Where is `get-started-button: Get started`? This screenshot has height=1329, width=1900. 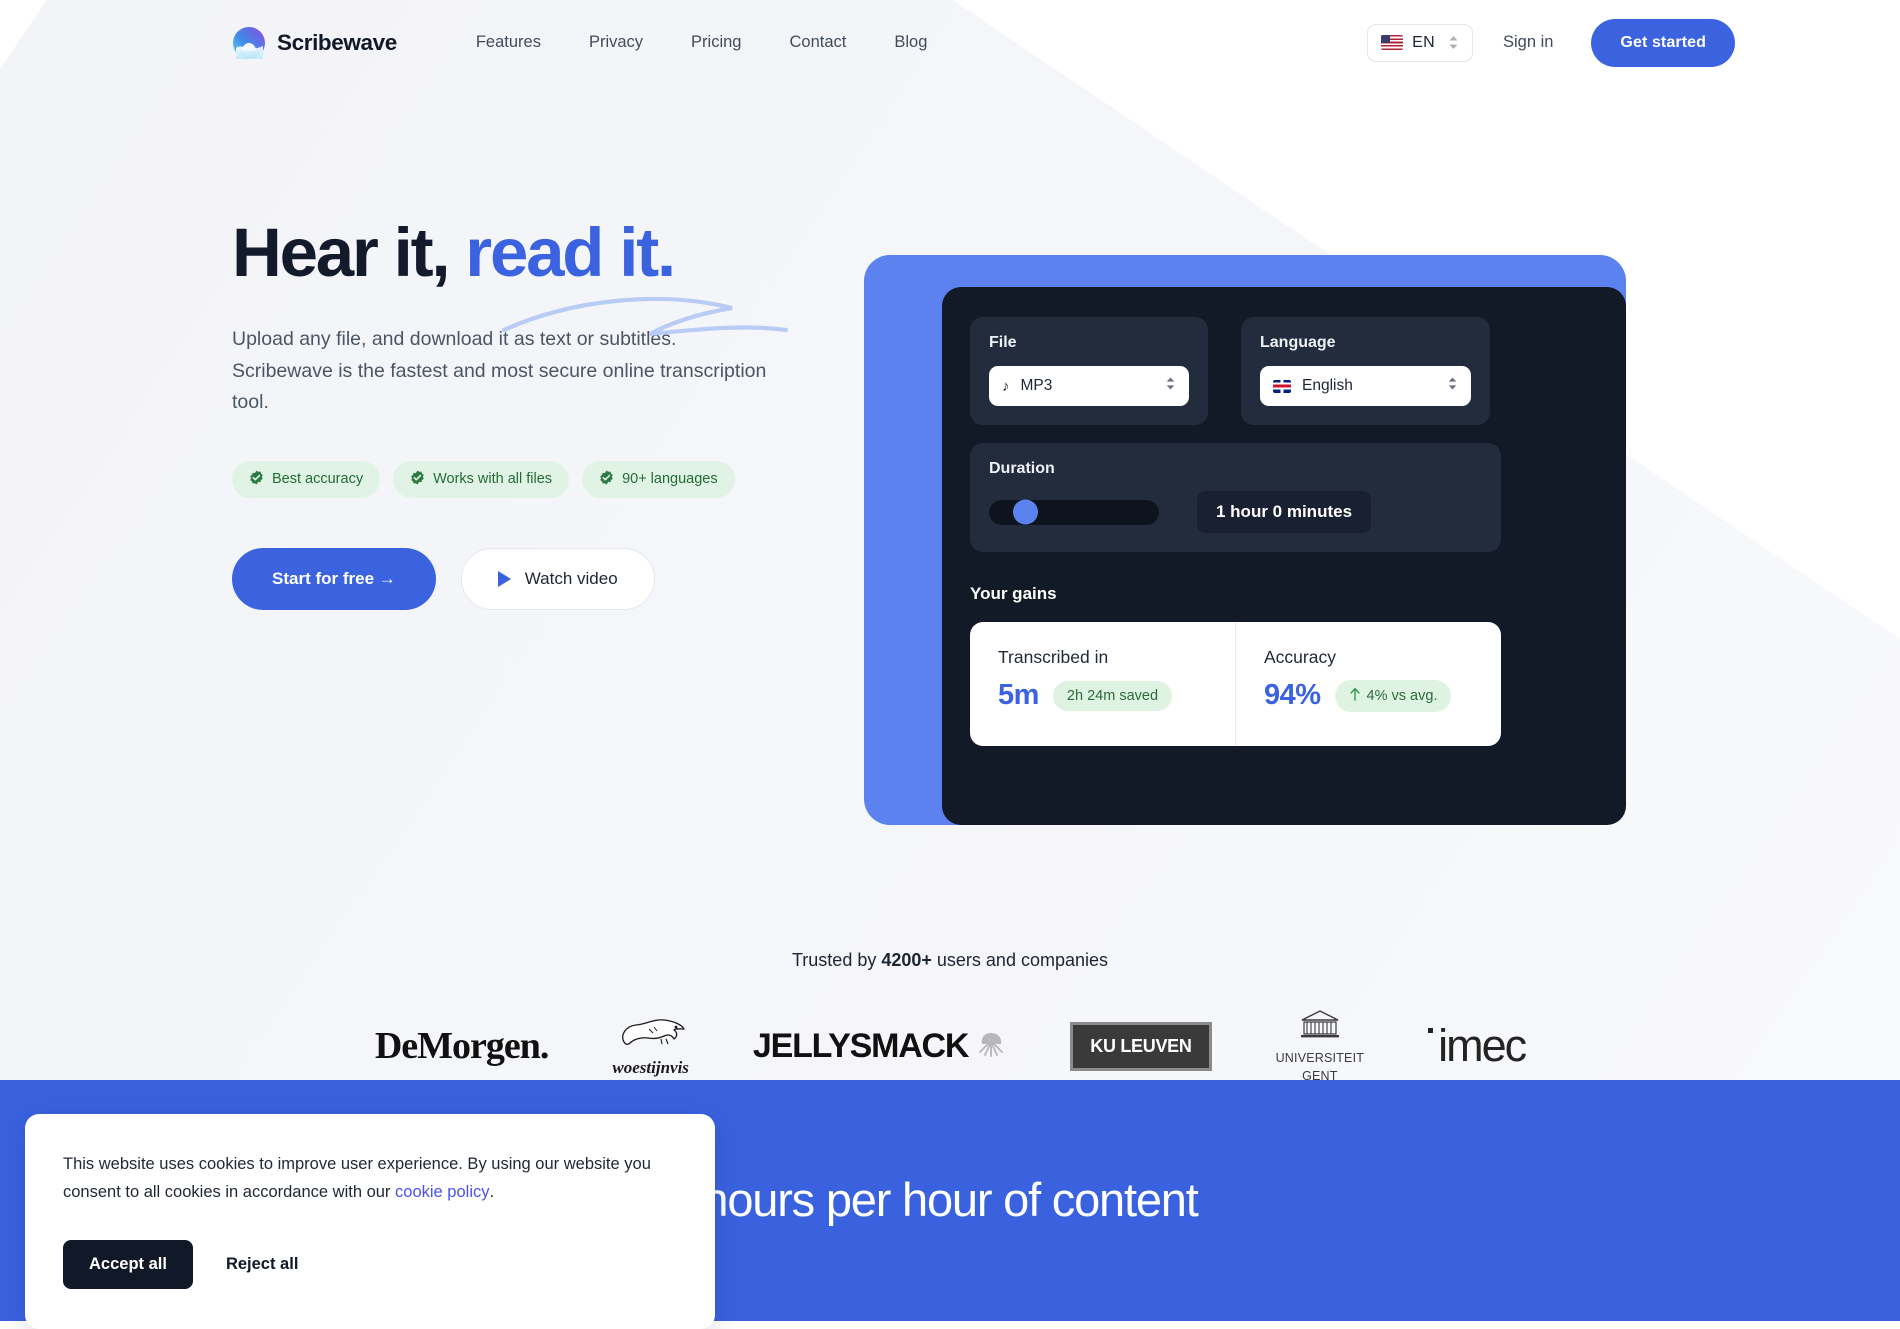 get-started-button: Get started is located at coordinates (1663, 42).